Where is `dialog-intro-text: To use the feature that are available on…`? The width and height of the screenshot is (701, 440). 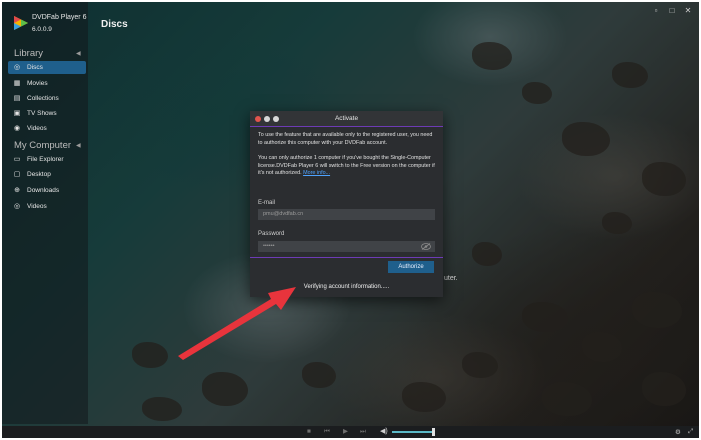
dialog-intro-text: To use the feature that are available on… is located at coordinates (345, 139).